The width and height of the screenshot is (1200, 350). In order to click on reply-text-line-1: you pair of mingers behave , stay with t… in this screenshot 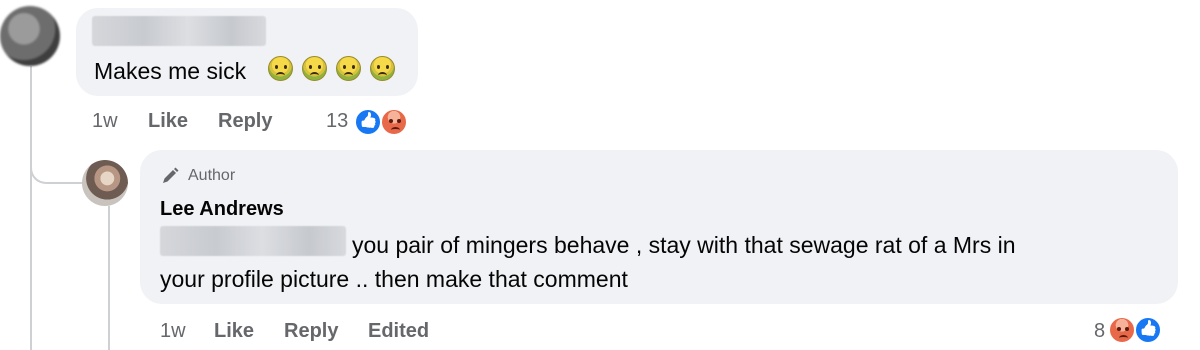, I will do `click(684, 245)`.